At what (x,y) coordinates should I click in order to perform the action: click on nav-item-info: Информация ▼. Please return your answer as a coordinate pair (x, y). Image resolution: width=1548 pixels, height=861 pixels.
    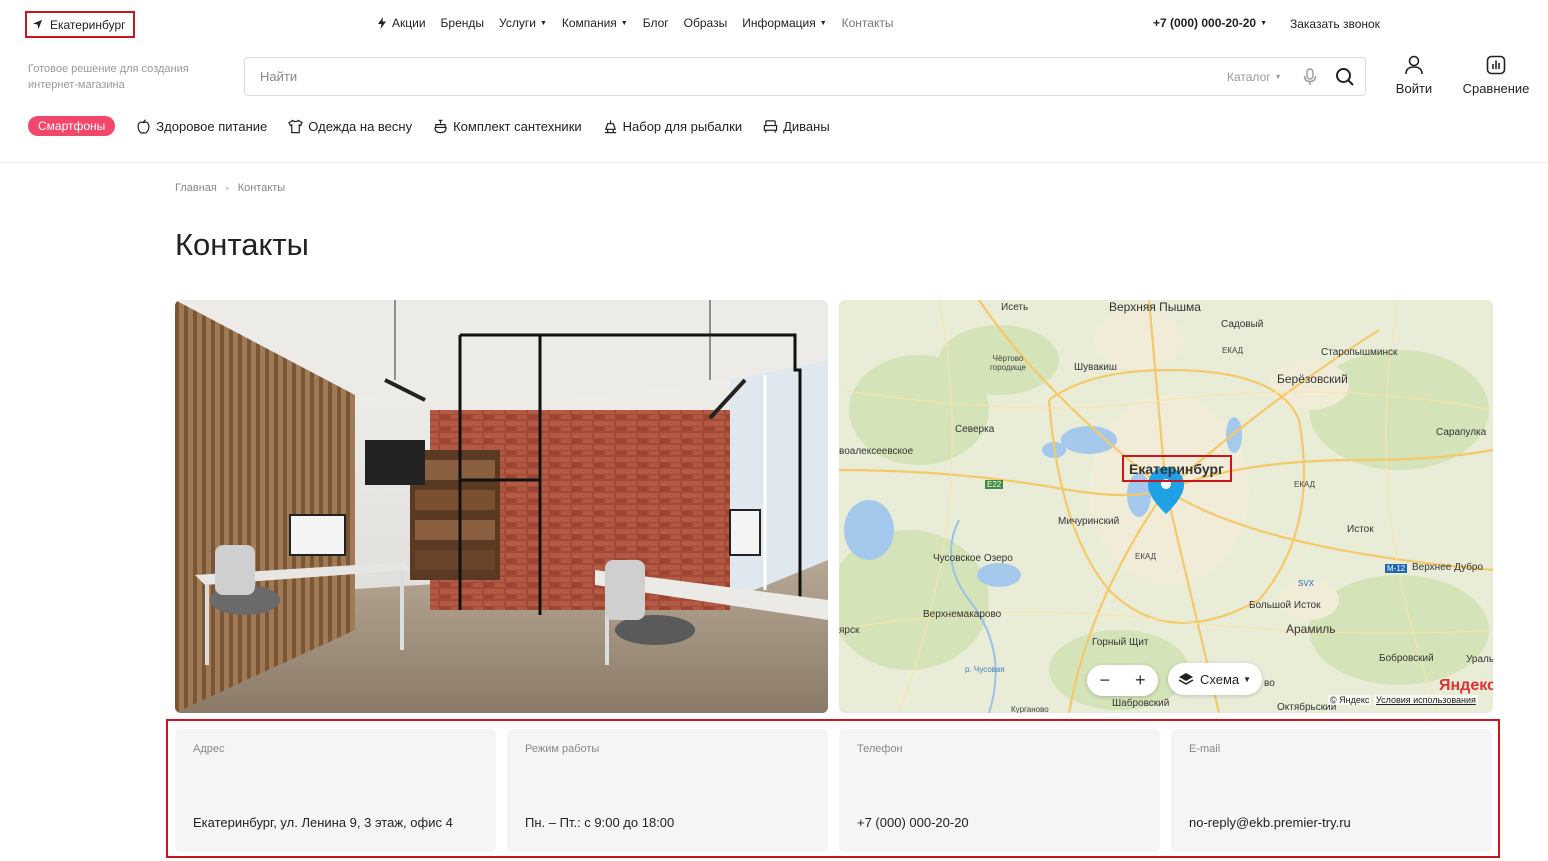
    Looking at the image, I should click on (784, 23).